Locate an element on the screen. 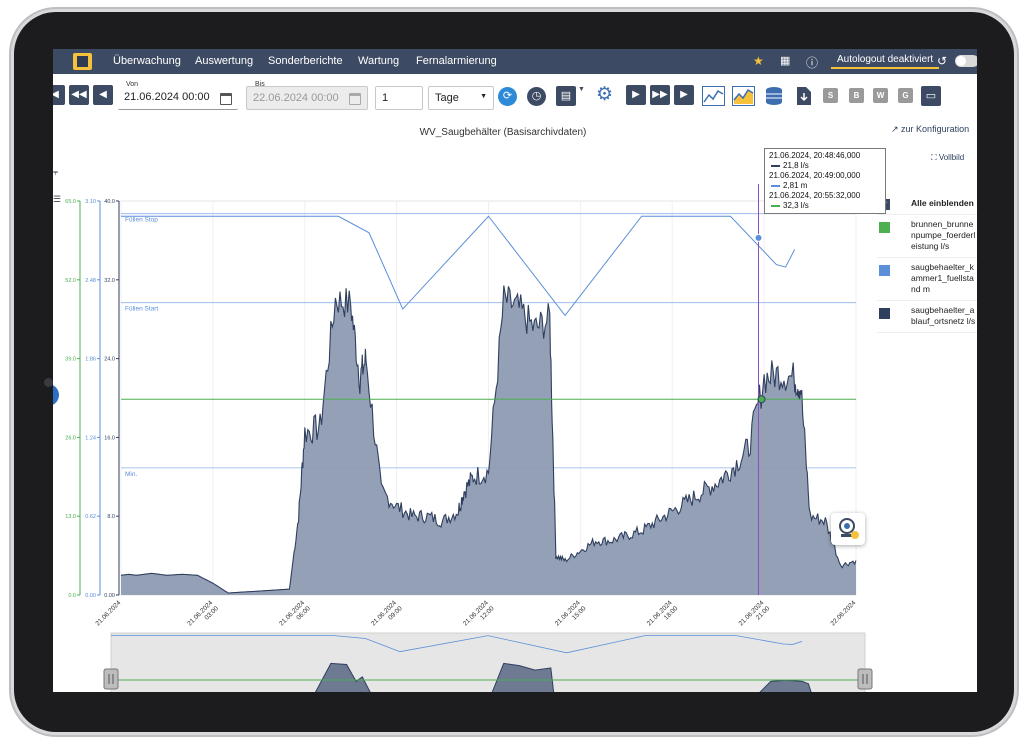 The width and height of the screenshot is (1030, 747). y-tick-label: 32.0 is located at coordinates (109, 281).